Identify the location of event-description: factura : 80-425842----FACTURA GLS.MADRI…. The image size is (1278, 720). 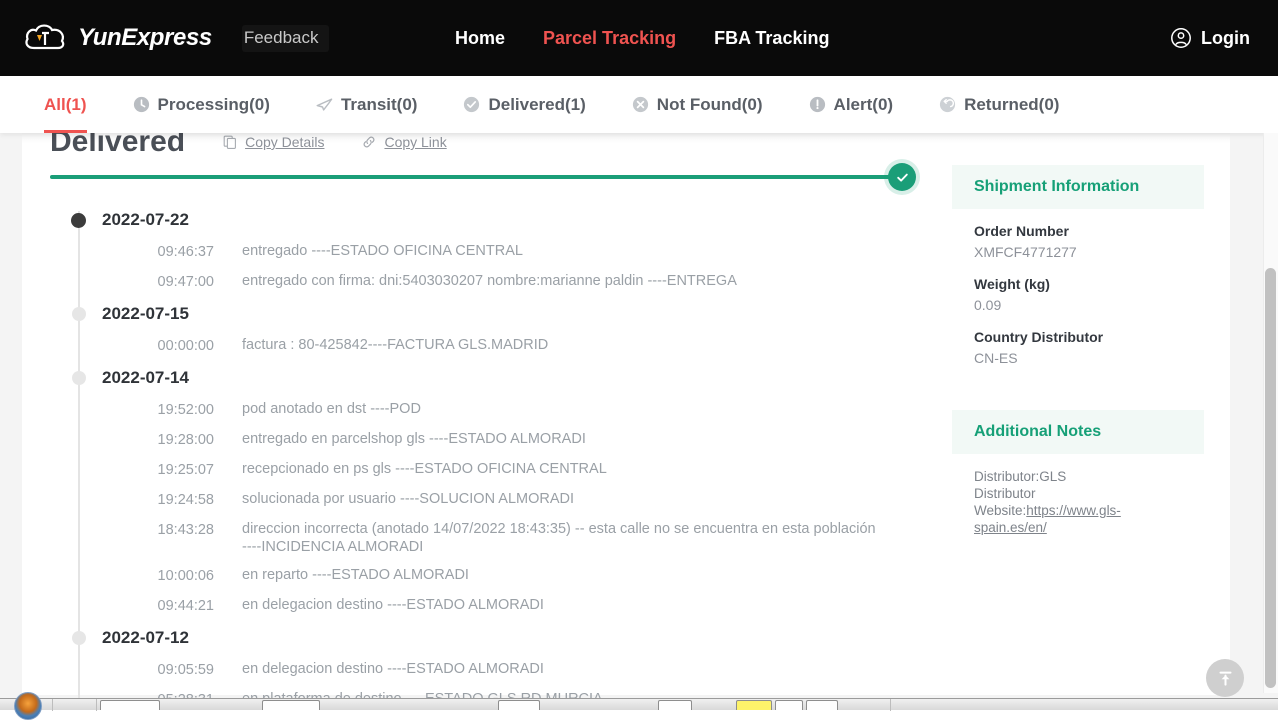
(562, 345).